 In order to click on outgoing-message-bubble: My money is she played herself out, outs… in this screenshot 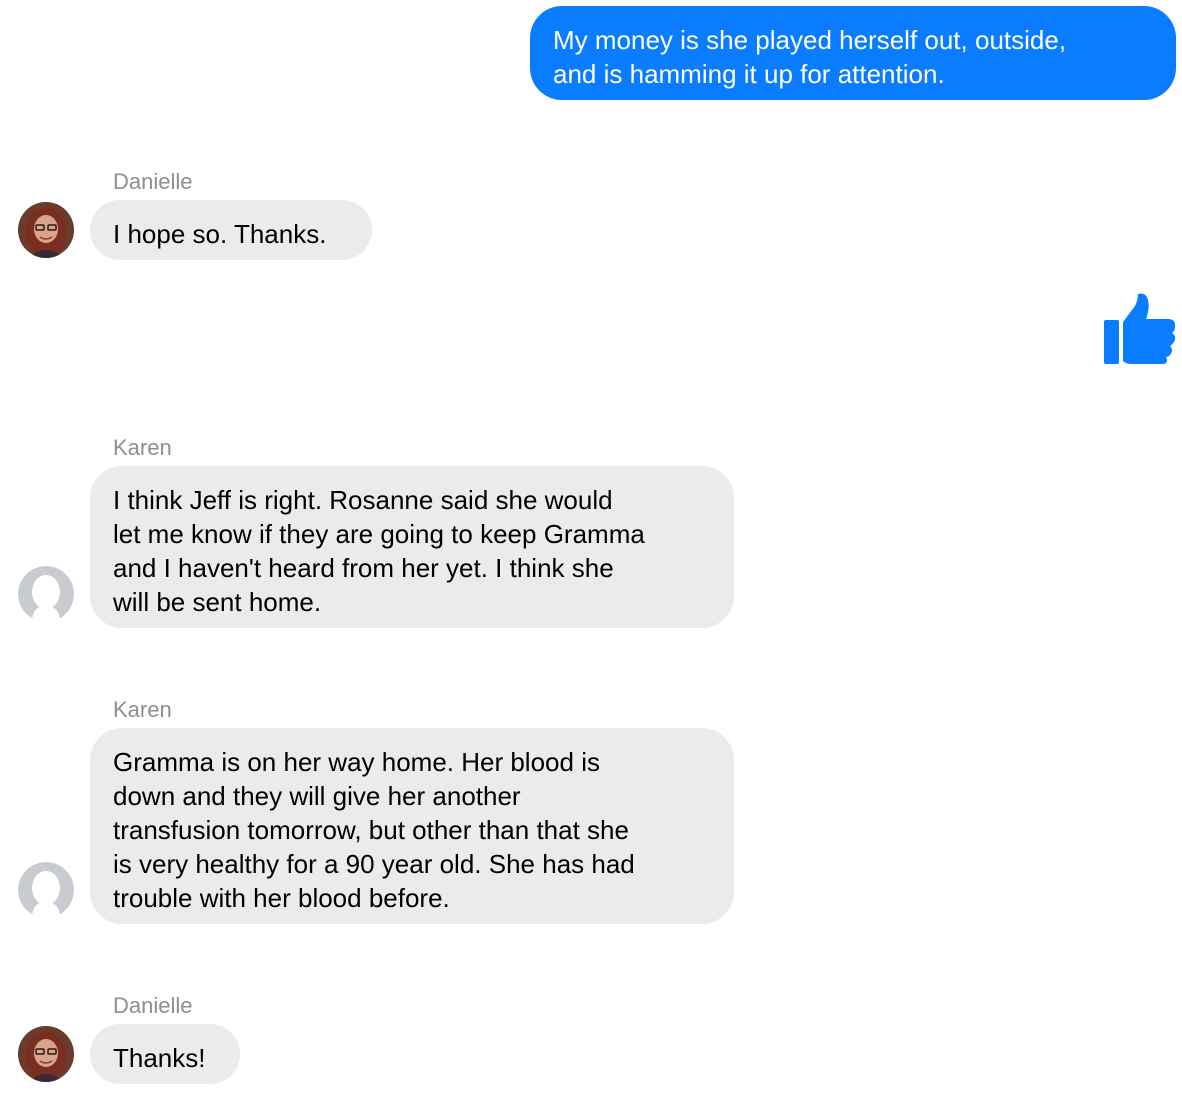, I will do `click(853, 53)`.